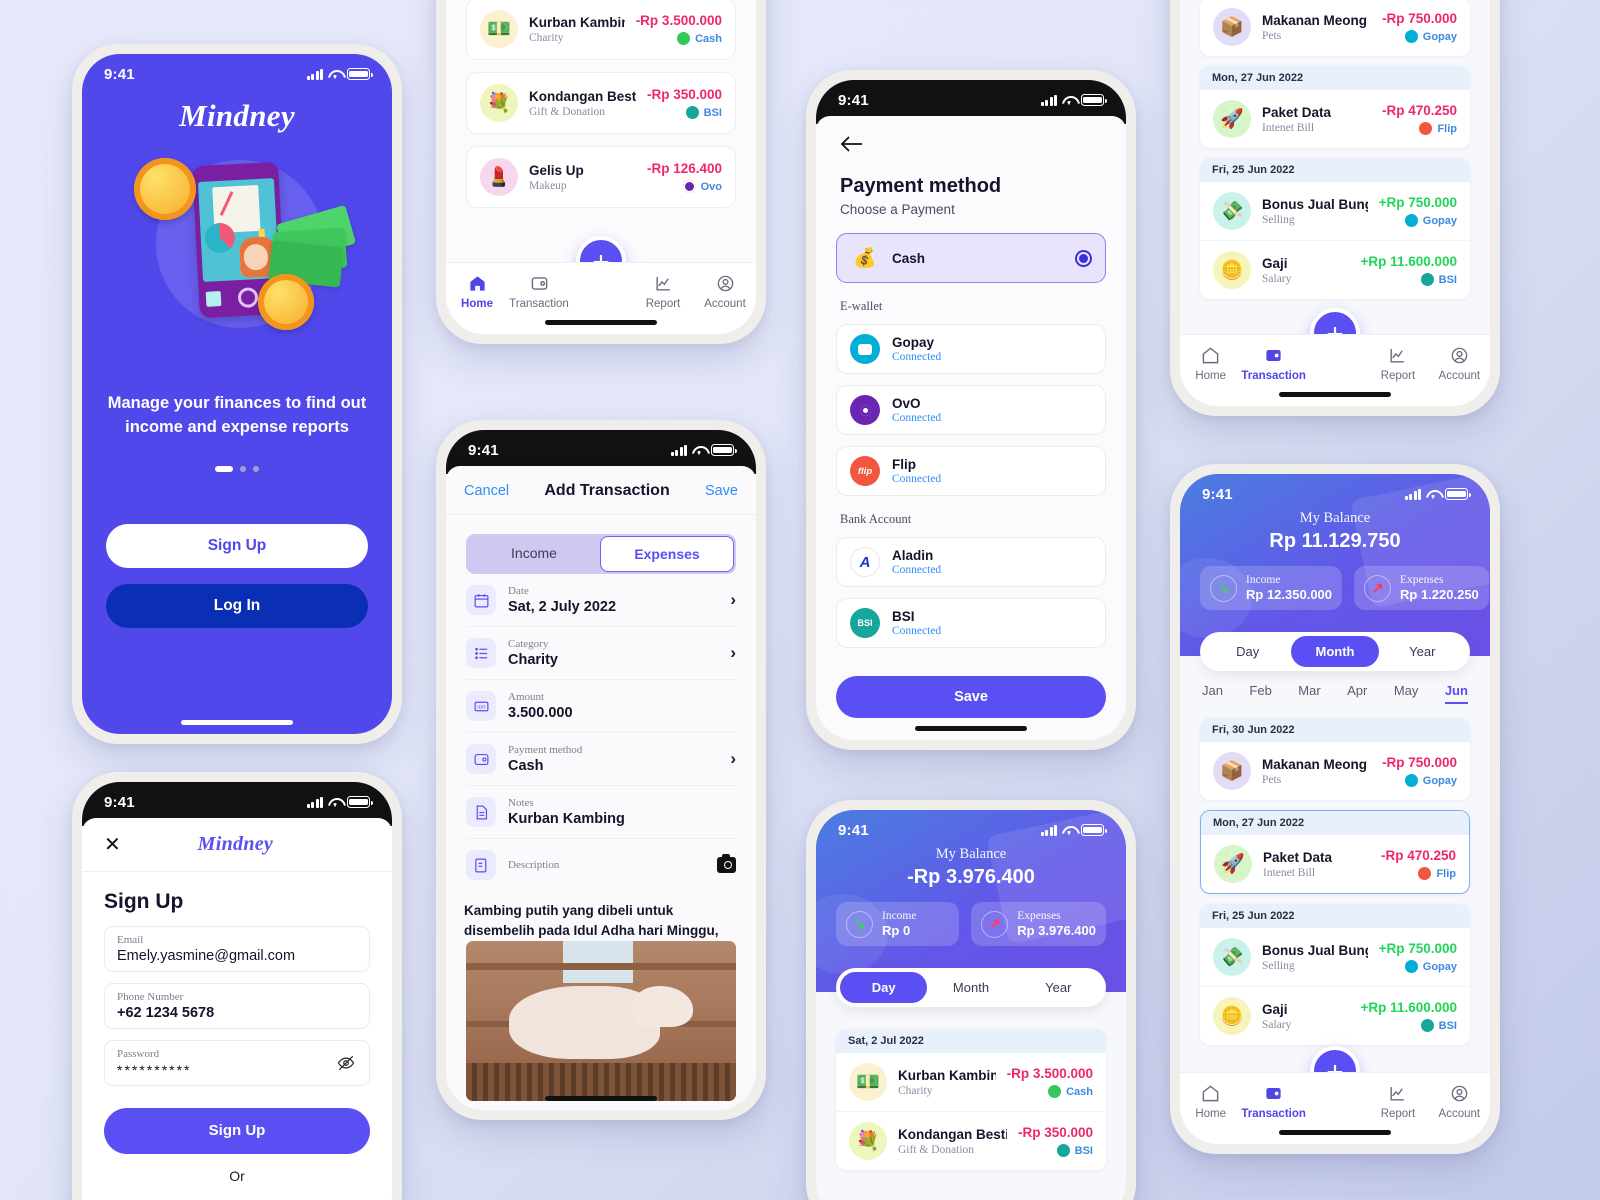  Describe the element at coordinates (237, 115) in the screenshot. I see `app-logo: Mindney` at that location.